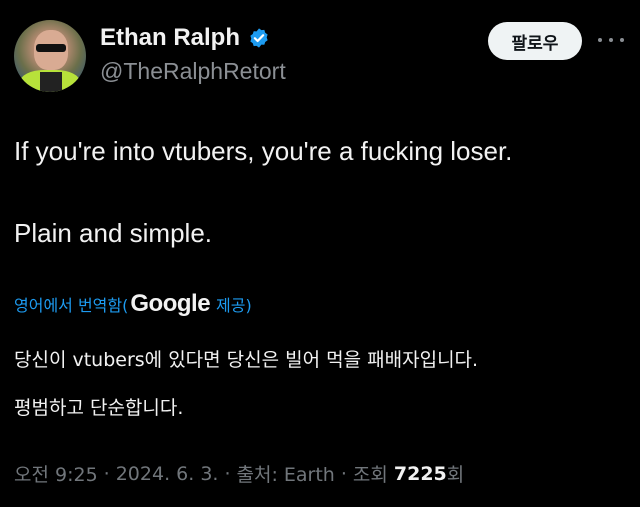 The height and width of the screenshot is (507, 640). What do you see at coordinates (370, 475) in the screenshot?
I see `views-label: 조회` at bounding box center [370, 475].